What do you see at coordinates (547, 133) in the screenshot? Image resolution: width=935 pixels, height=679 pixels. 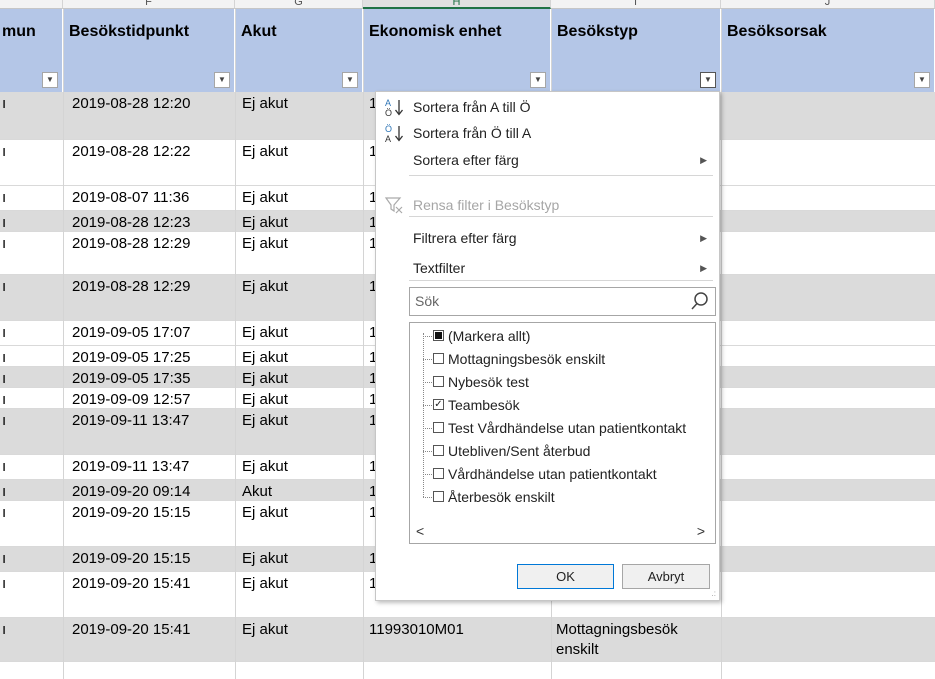 I see `menu-item-2: Ö A Sortera från Ö till A` at bounding box center [547, 133].